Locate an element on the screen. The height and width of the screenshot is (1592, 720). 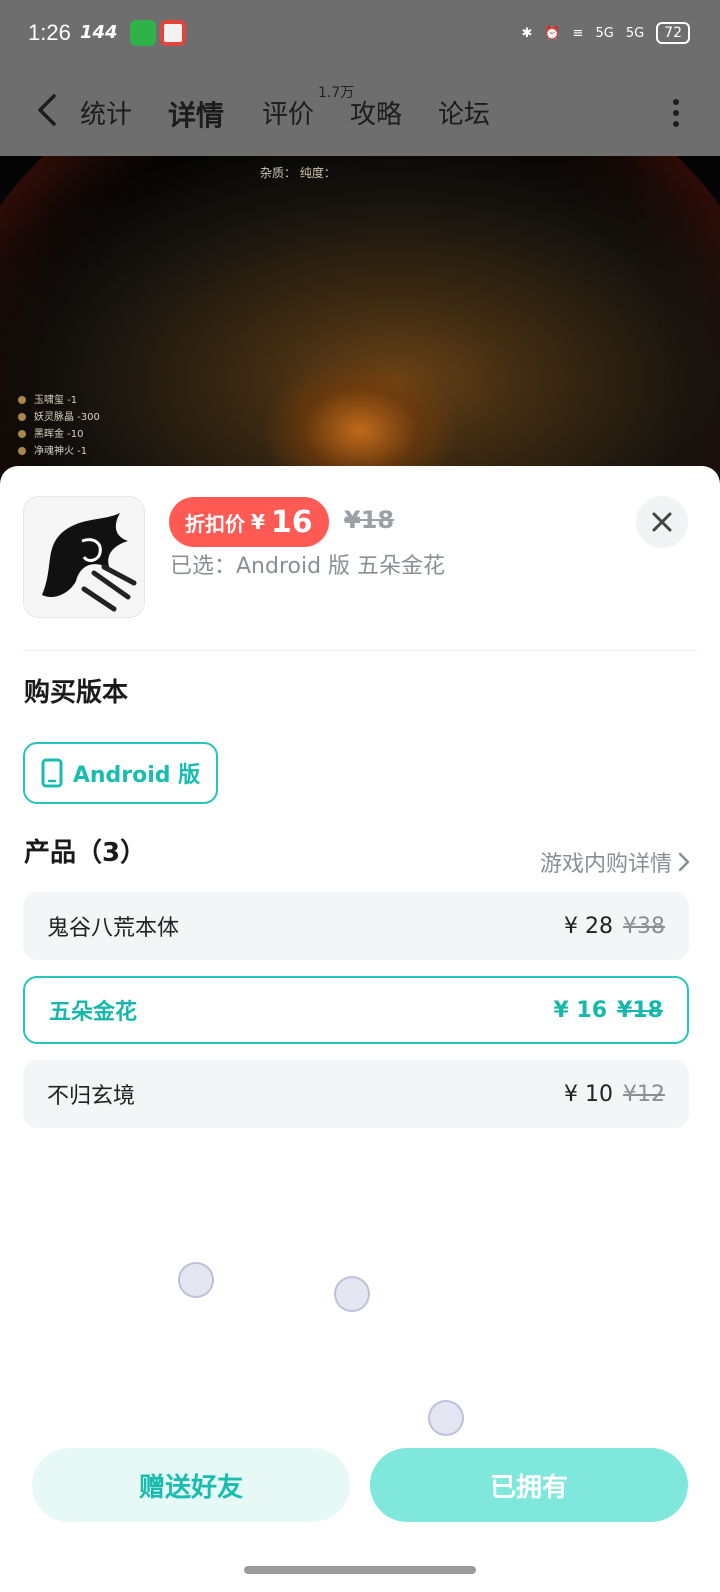
game-icon is located at coordinates (84, 557).